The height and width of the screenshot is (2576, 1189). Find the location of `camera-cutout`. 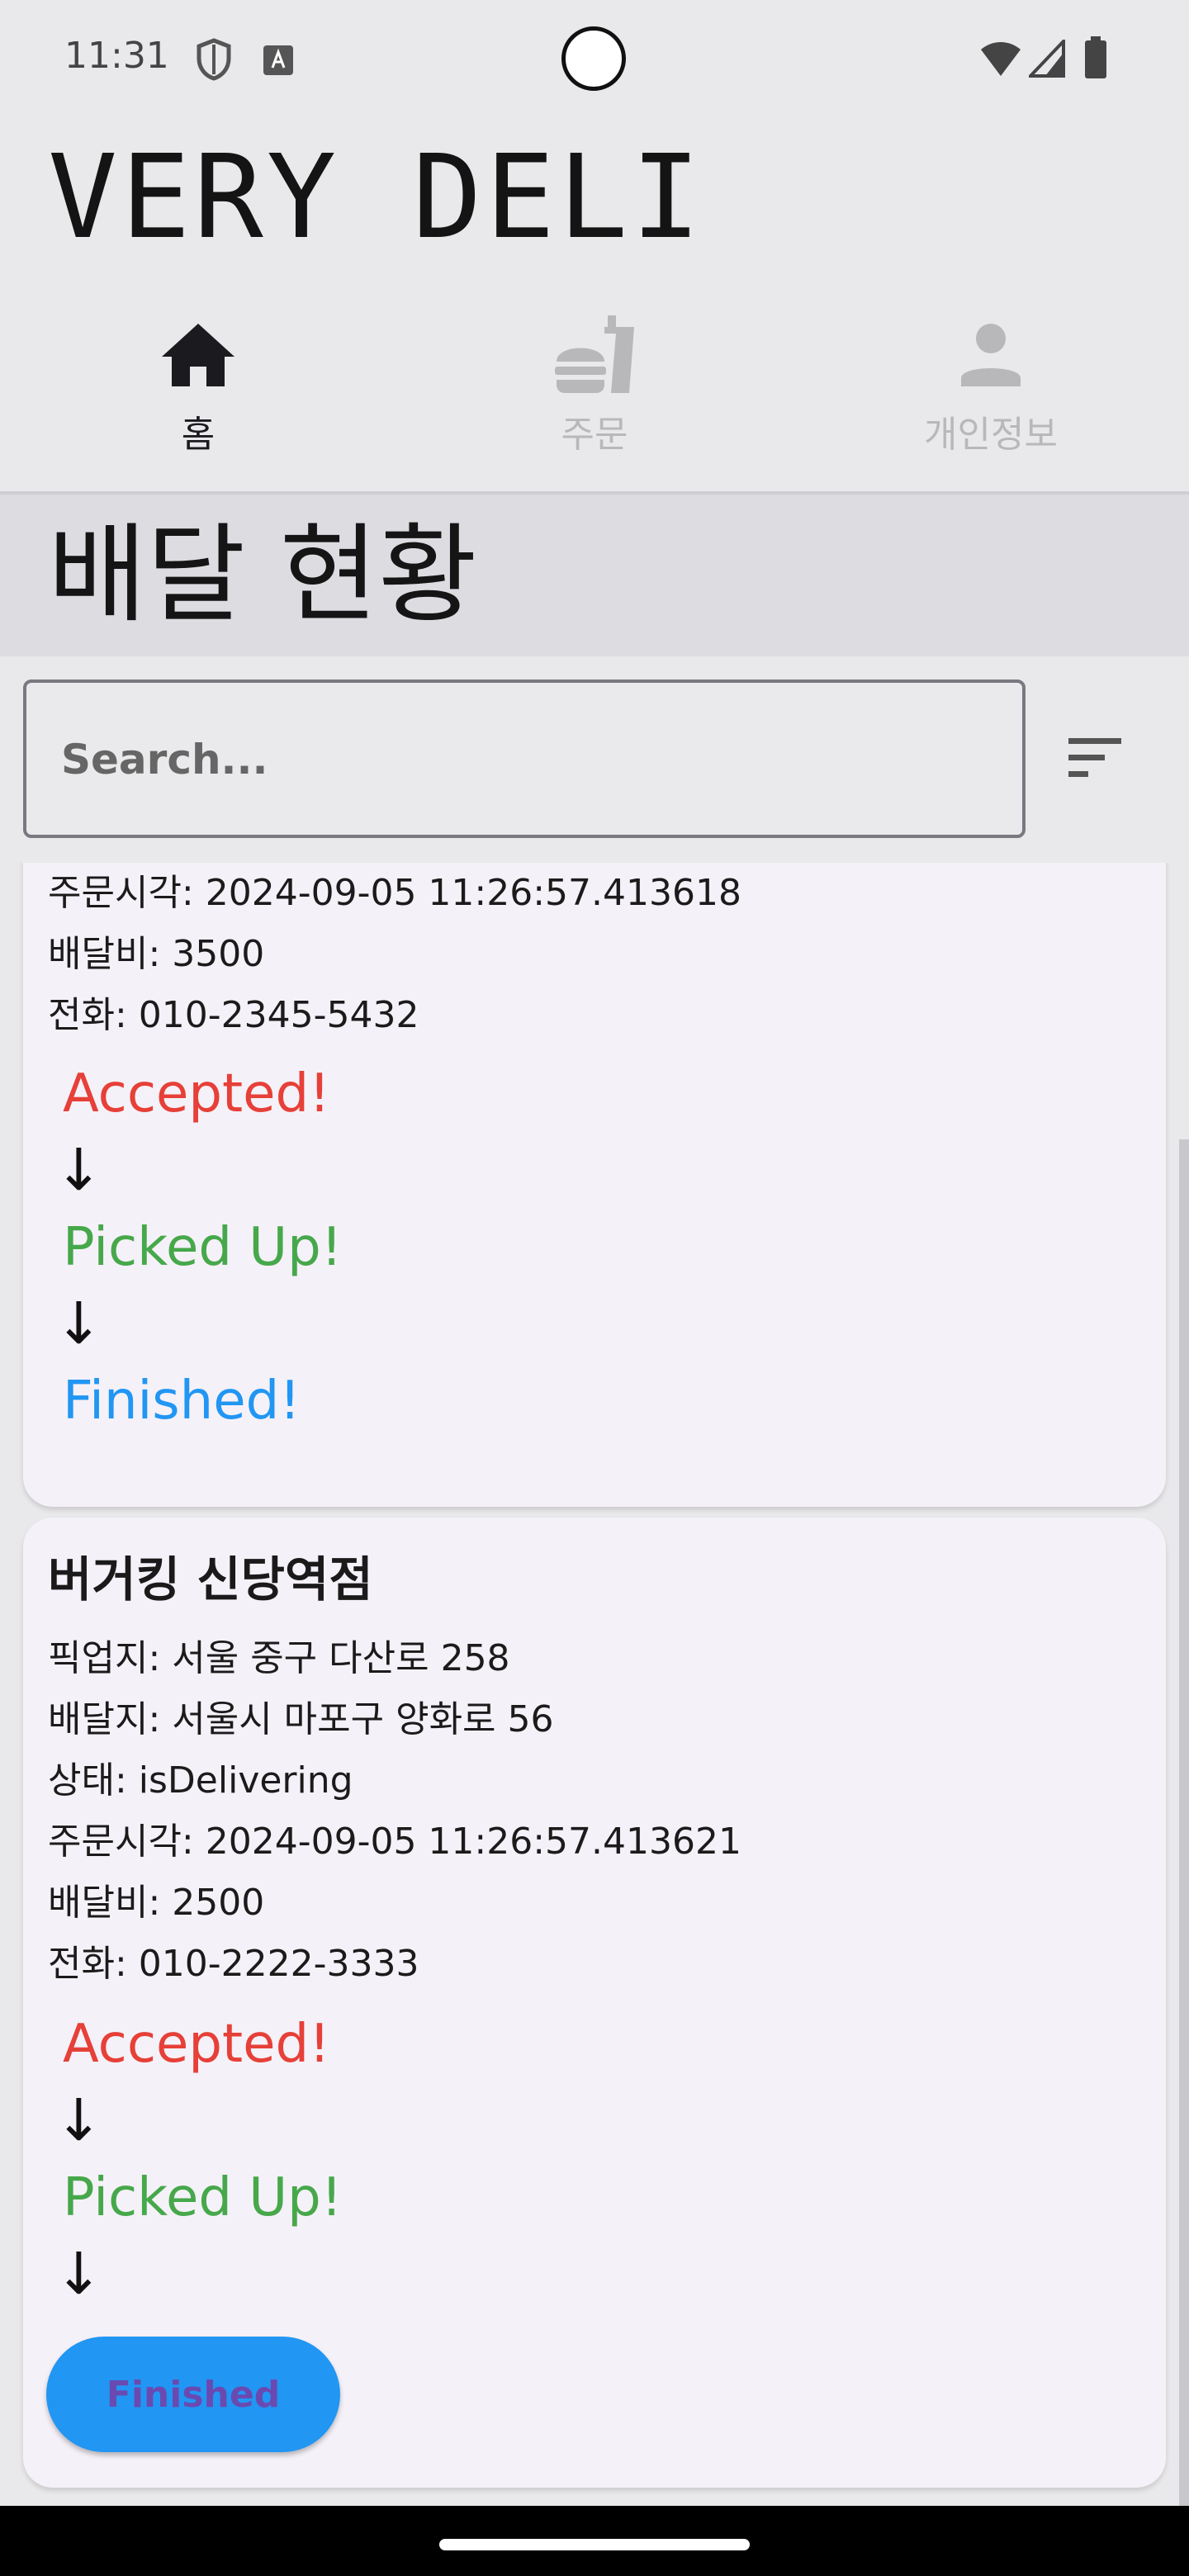

camera-cutout is located at coordinates (593, 58).